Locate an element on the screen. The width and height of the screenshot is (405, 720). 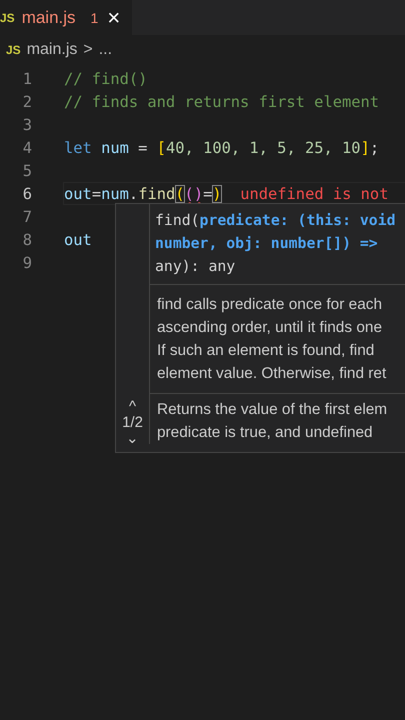
code-token: // finds and returns first element is located at coordinates (222, 101).